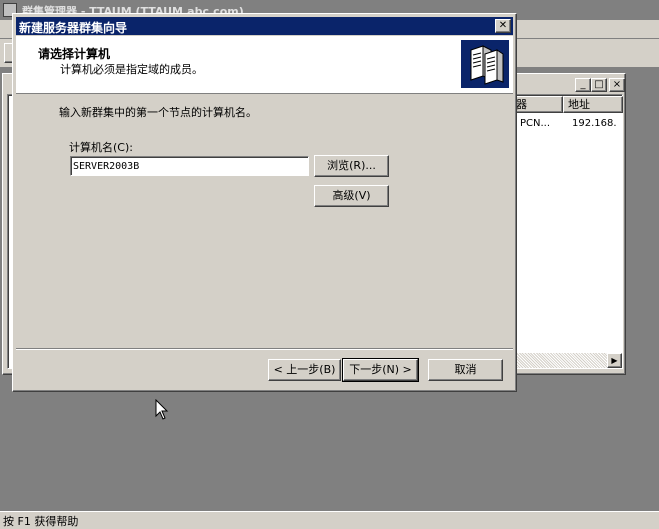 This screenshot has width=659, height=529. I want to click on status-bar: 按 F1 获得帮助, so click(329, 519).